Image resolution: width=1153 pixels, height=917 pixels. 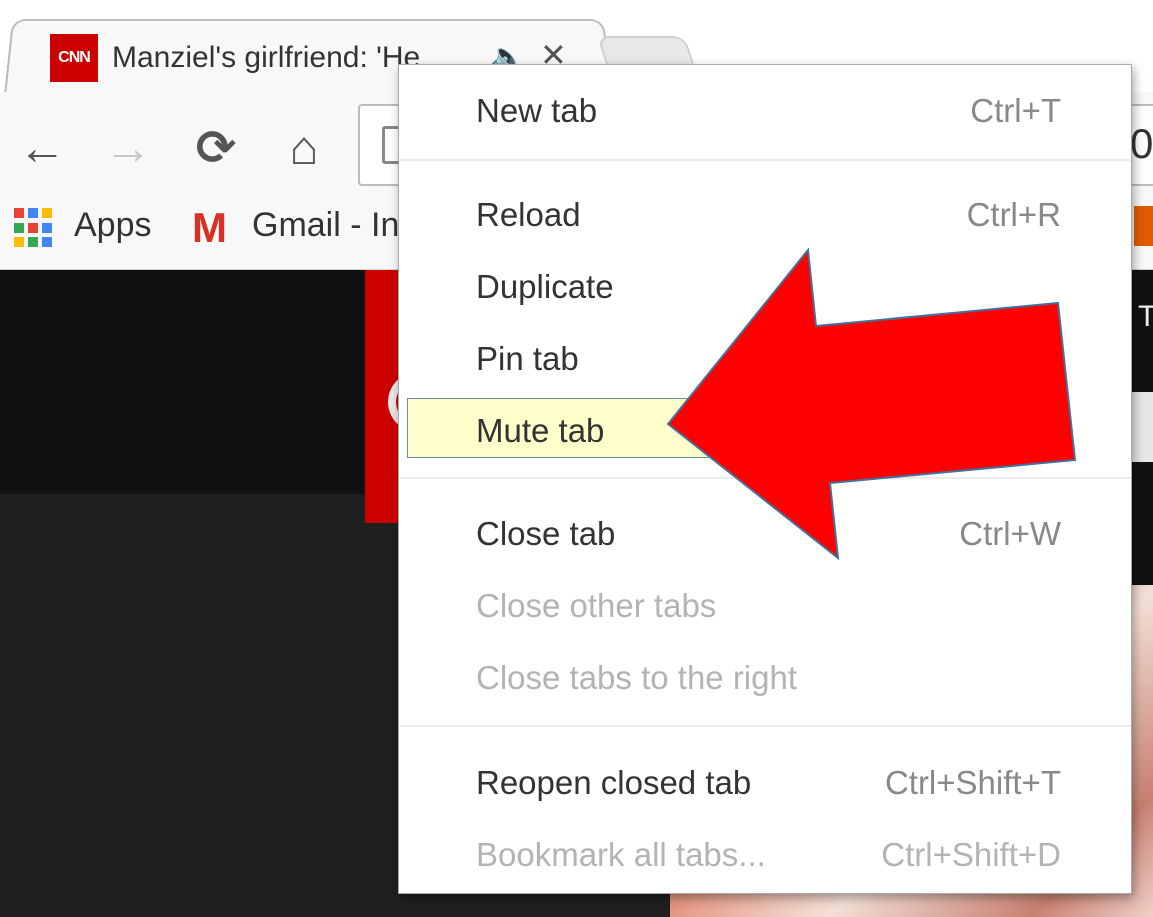 What do you see at coordinates (546, 533) in the screenshot?
I see `menu-item-label: Close tab` at bounding box center [546, 533].